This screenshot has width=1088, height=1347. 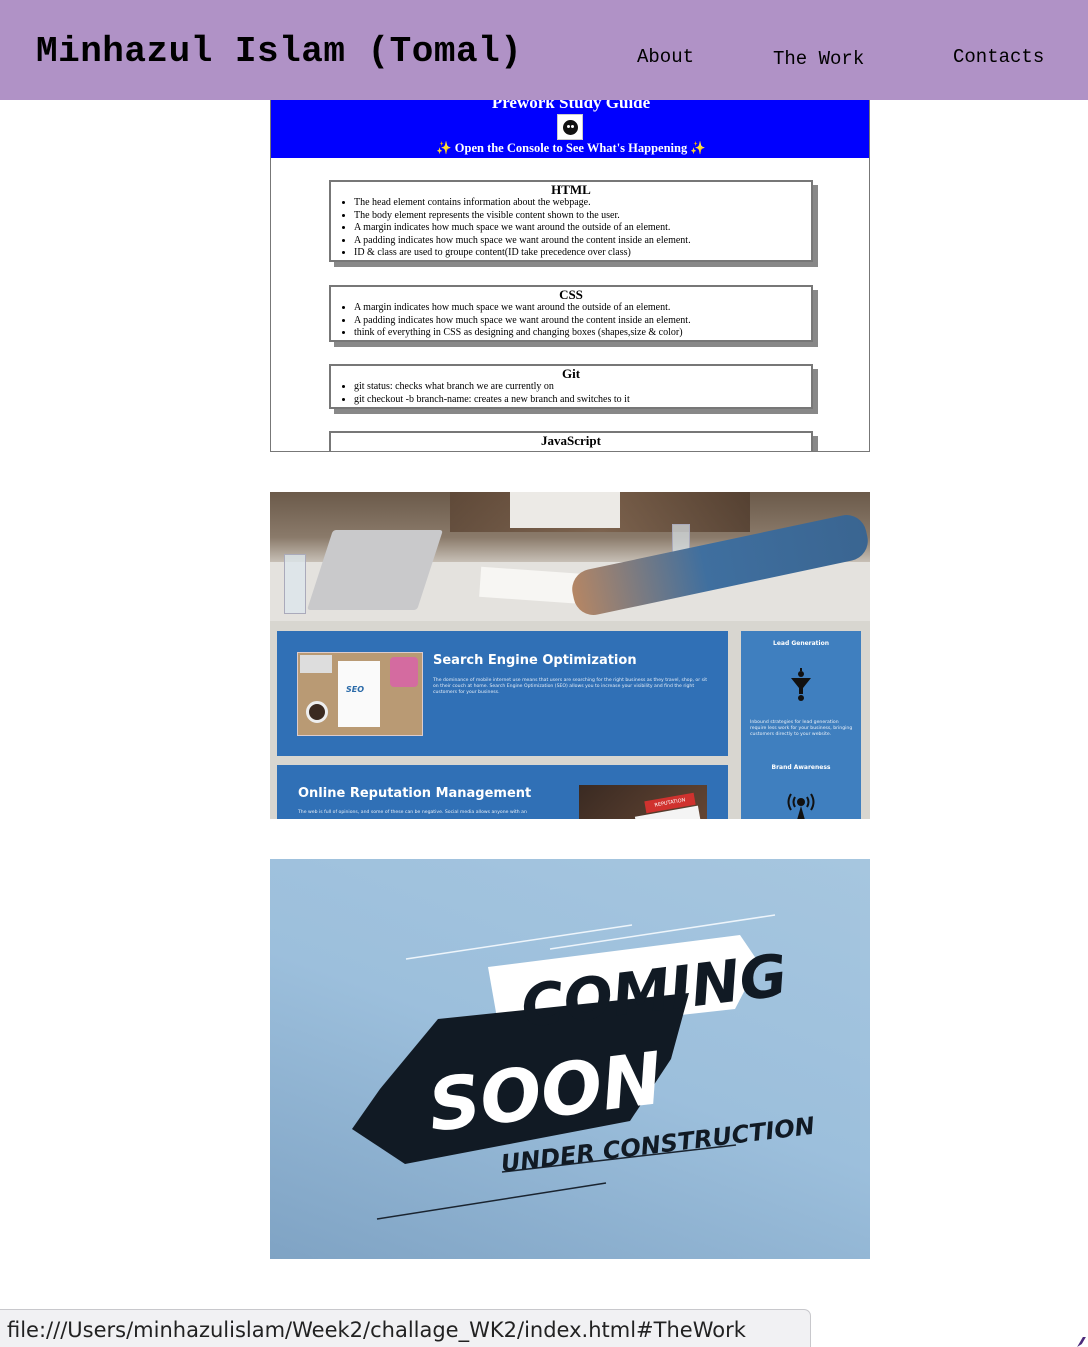 I want to click on brand-awareness-title: Brand Awareness, so click(x=801, y=767).